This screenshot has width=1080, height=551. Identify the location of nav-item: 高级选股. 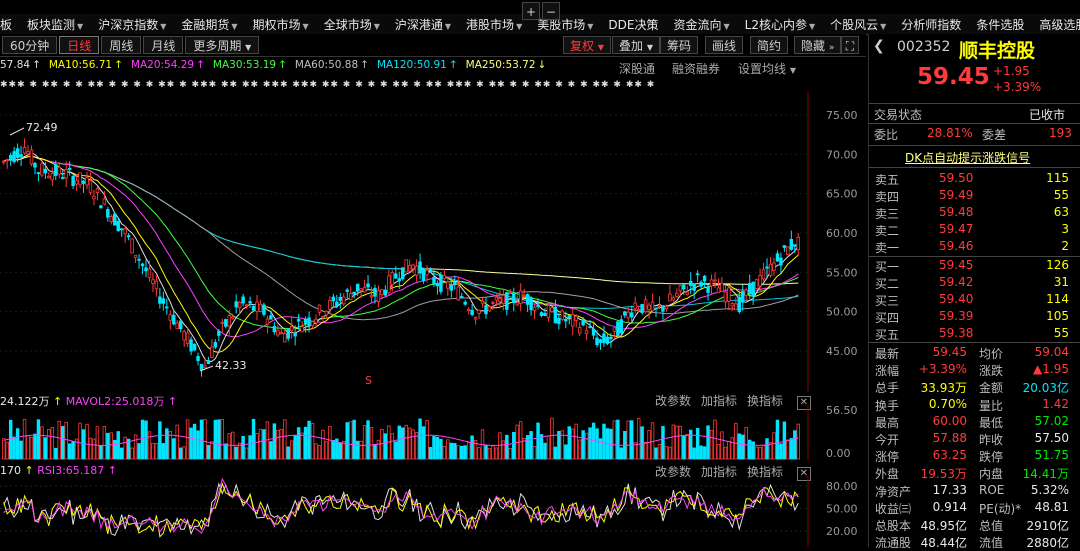
(1059, 24).